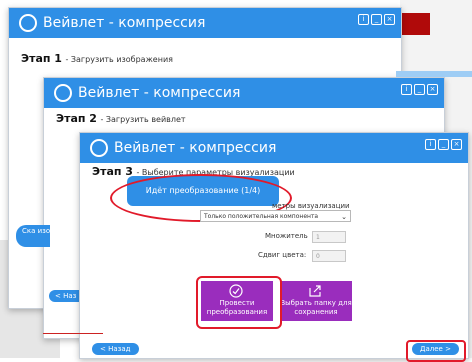 The image size is (472, 362). I want to click on color-shift-label: Сдвиг цвета:, so click(282, 255).